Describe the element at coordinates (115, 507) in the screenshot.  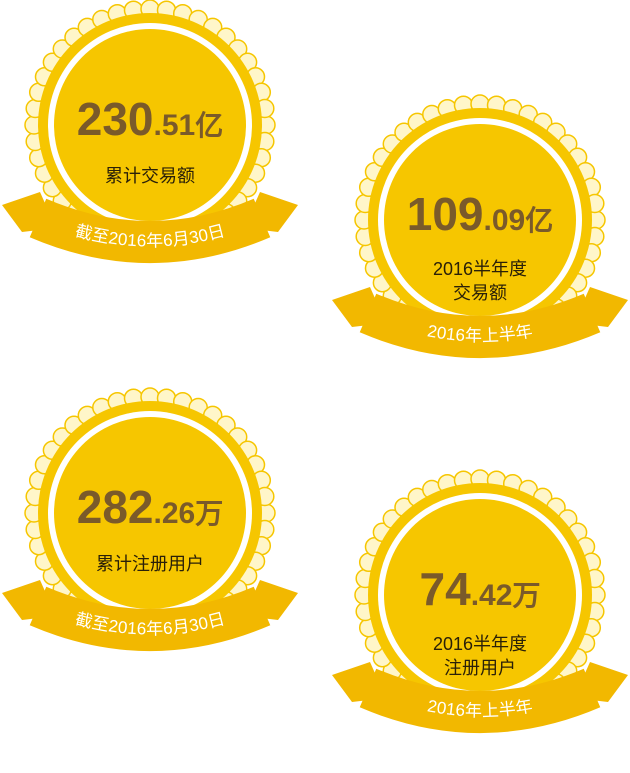
I see `value-integer: 282` at that location.